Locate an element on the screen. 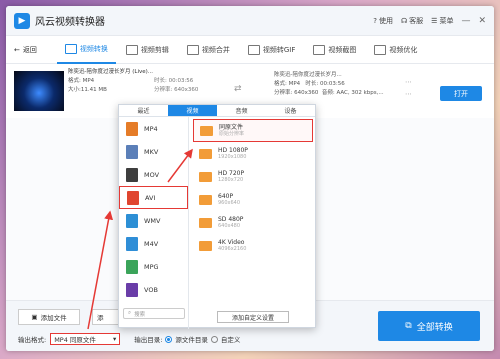  wmv-file-icon is located at coordinates (132, 220).